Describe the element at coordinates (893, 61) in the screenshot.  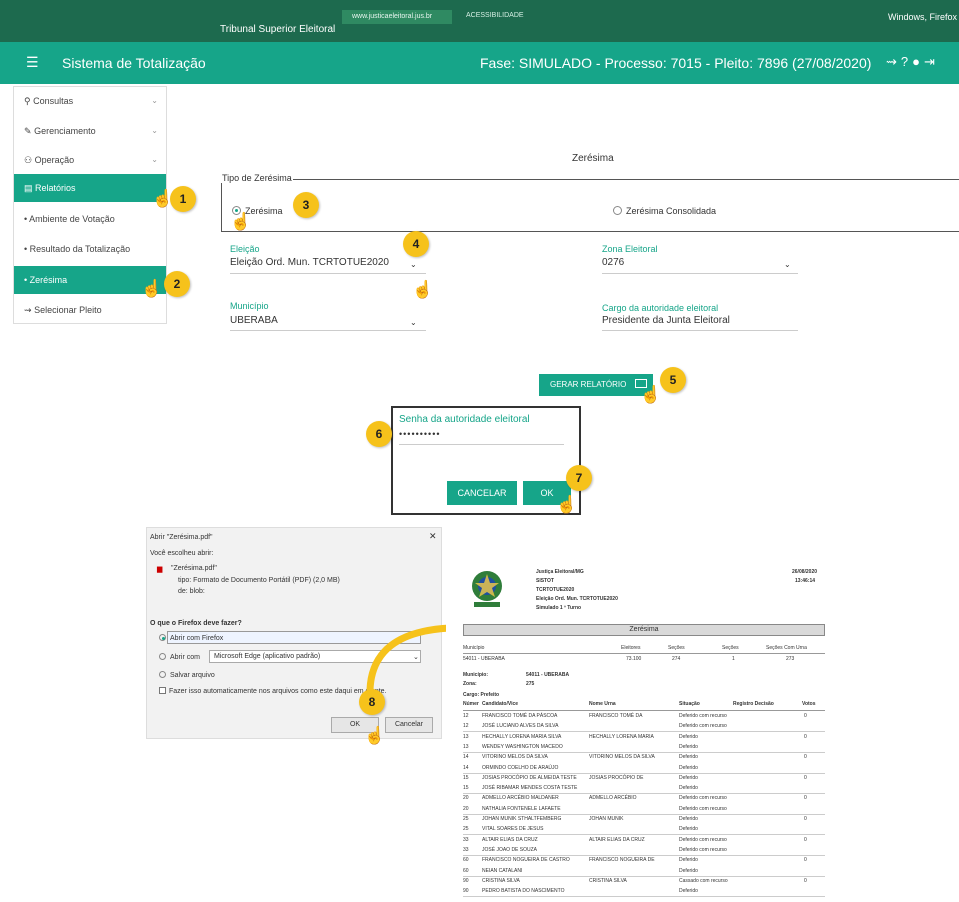
I see `switch-pleito-icon: ⇝` at that location.